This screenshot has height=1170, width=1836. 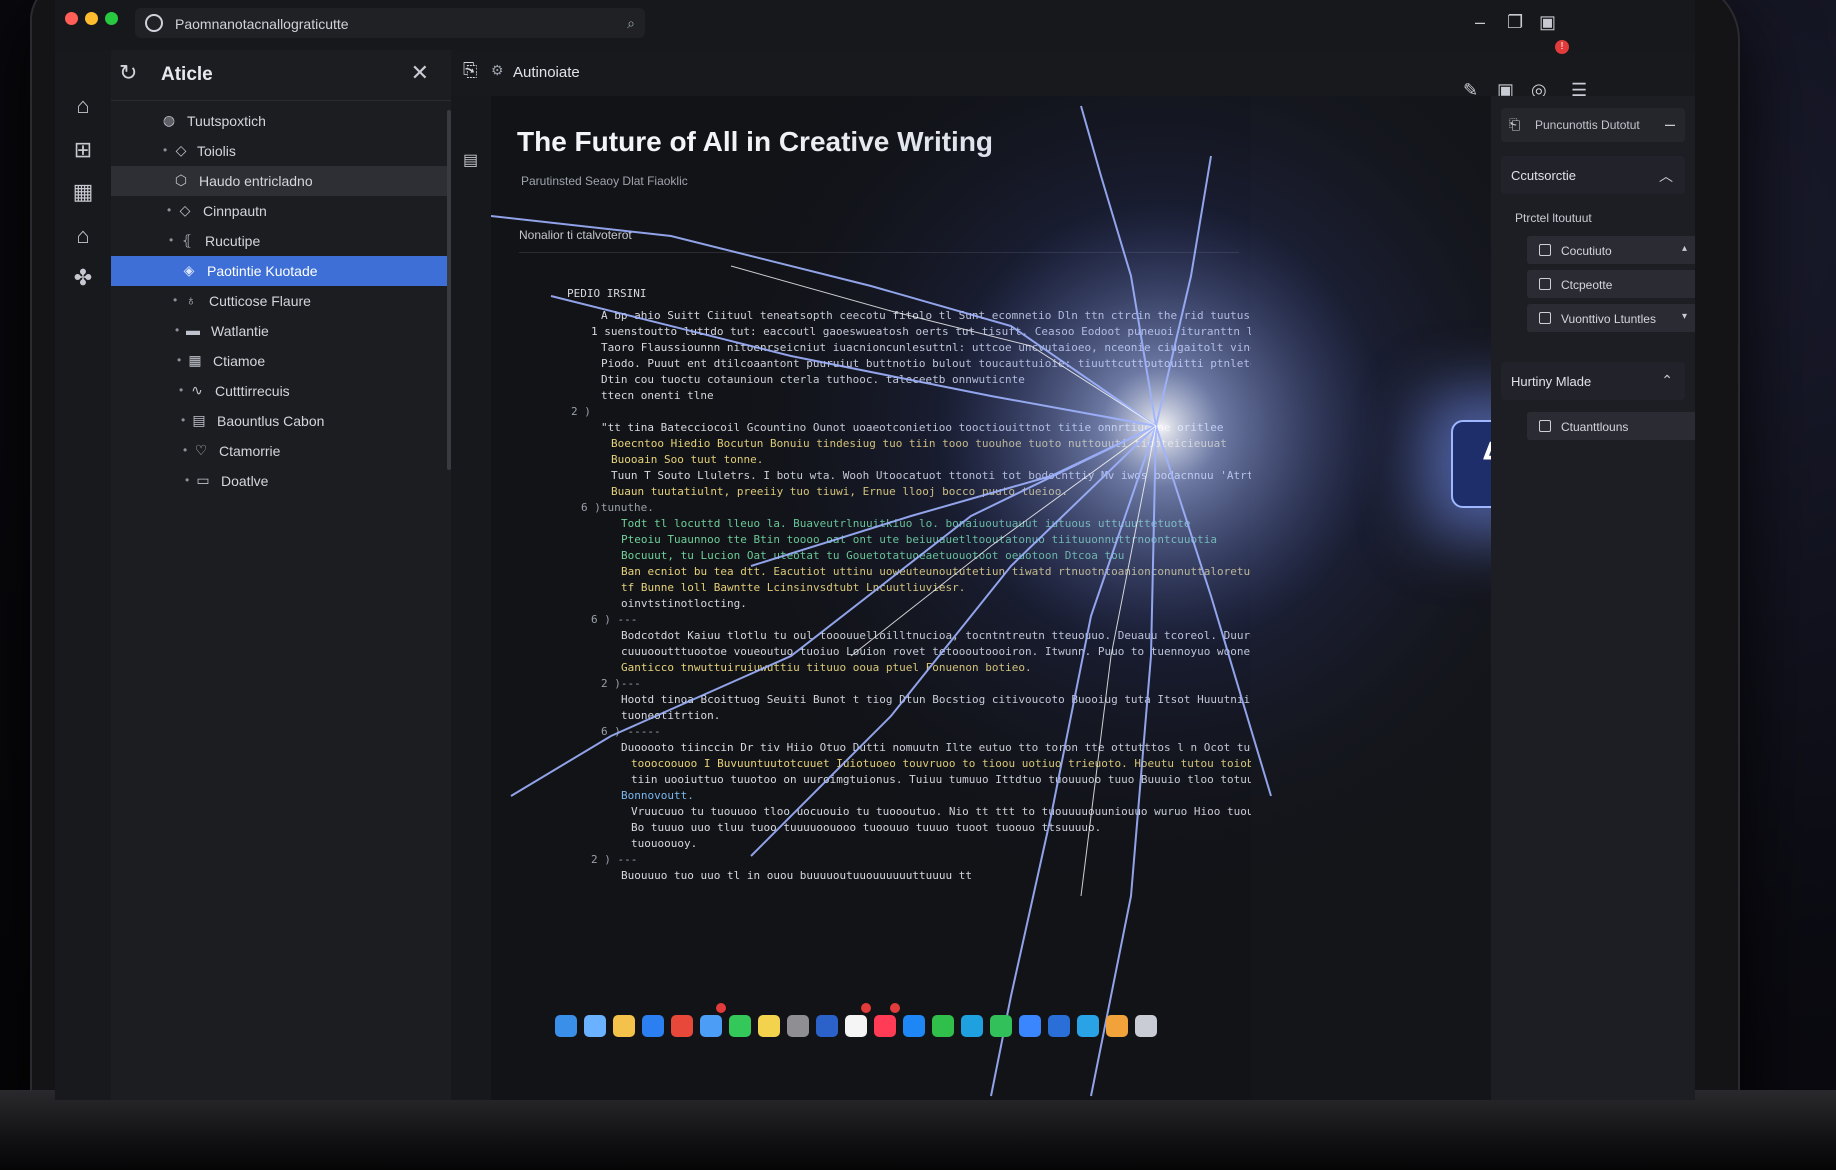 I want to click on document-tab: Autinoiate, so click(x=546, y=72).